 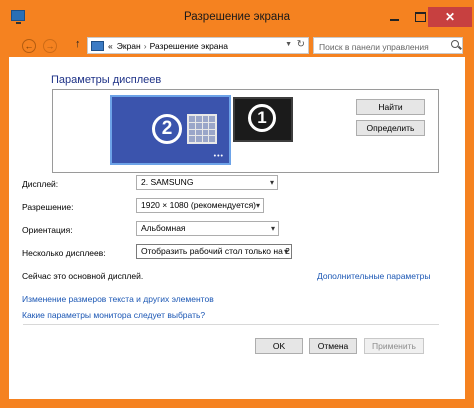 I want to click on monitor-1-tile: 1, so click(x=263, y=119).